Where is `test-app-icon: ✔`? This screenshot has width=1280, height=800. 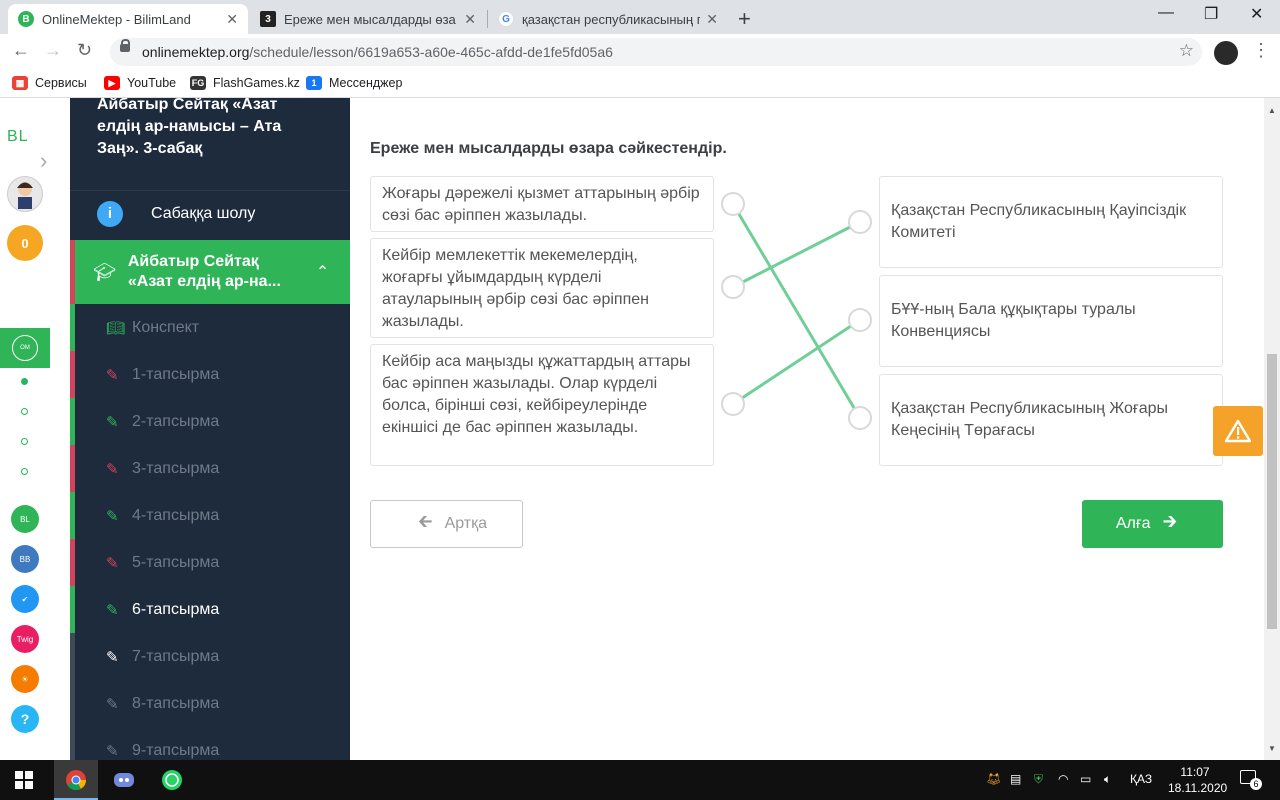
test-app-icon: ✔ is located at coordinates (25, 599).